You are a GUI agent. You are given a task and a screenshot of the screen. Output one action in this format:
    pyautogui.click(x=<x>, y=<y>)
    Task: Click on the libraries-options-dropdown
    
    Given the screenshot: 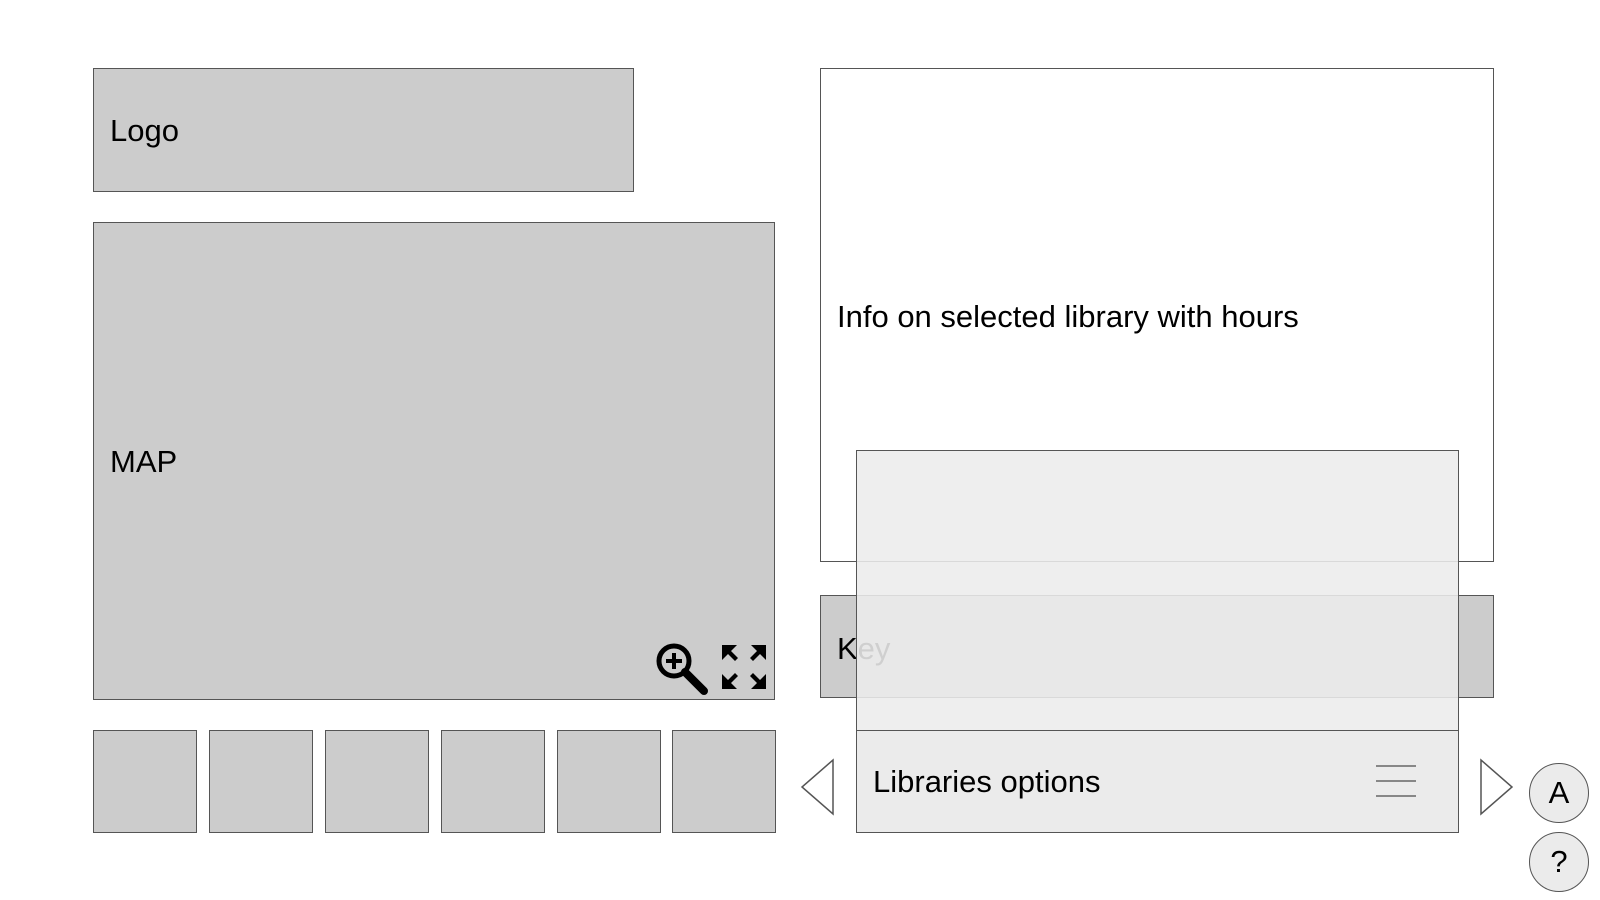 What is the action you would take?
    pyautogui.click(x=1157, y=590)
    